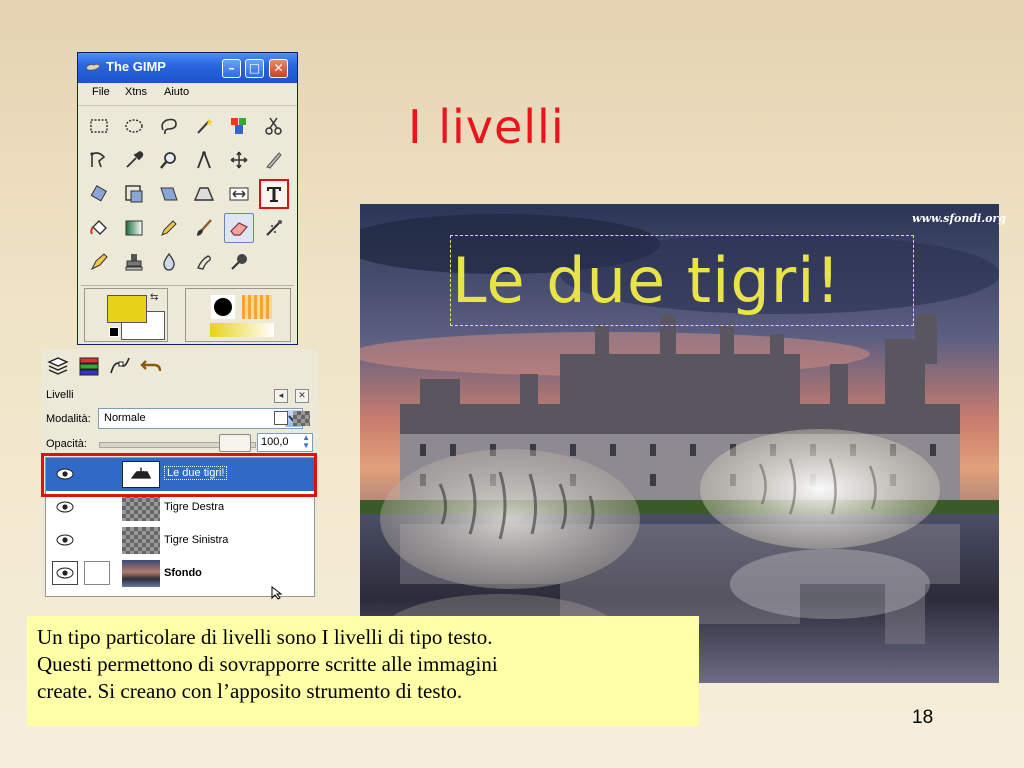 This screenshot has width=1024, height=768. I want to click on smudge-finger-icon, so click(204, 262).